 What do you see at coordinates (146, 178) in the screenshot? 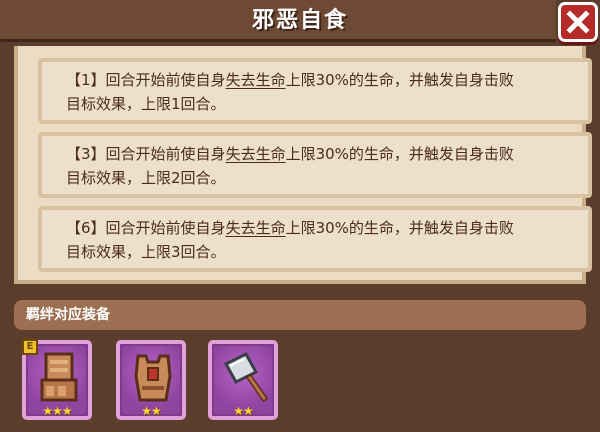
I see `effect-desc-line2: 目标效果，上限2回合。` at bounding box center [146, 178].